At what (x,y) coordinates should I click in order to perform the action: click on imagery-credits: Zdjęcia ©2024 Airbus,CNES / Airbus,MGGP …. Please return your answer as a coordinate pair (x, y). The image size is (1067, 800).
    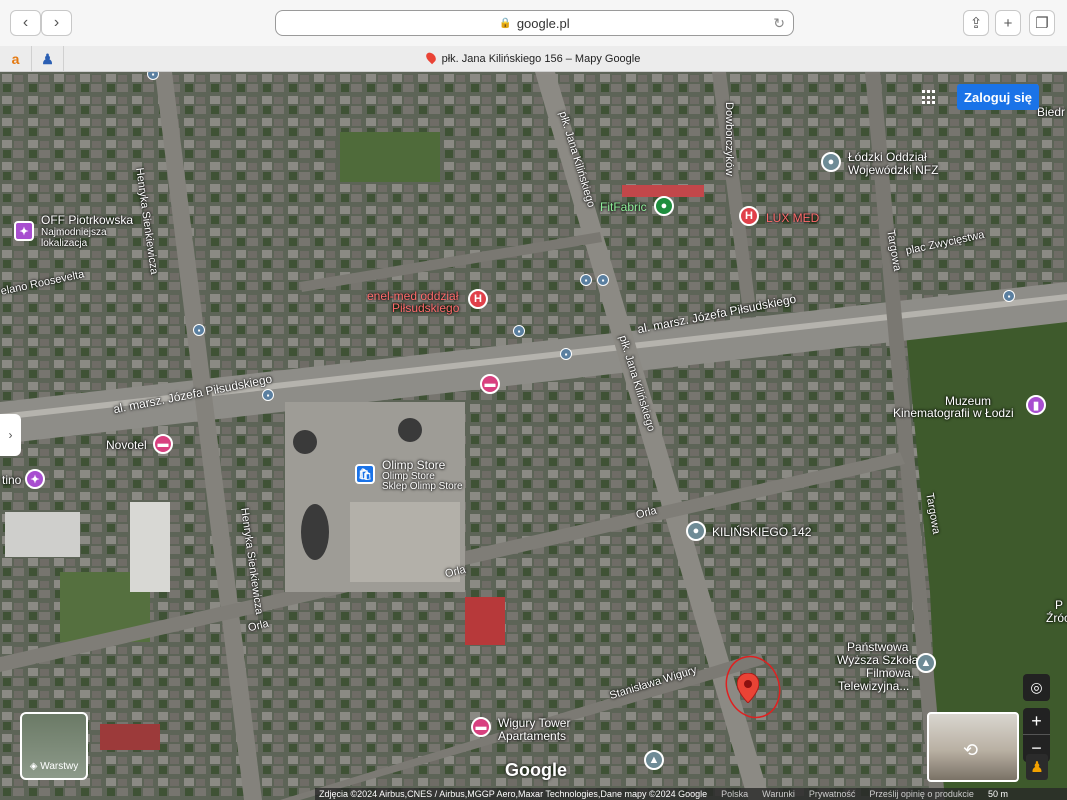
    Looking at the image, I should click on (513, 794).